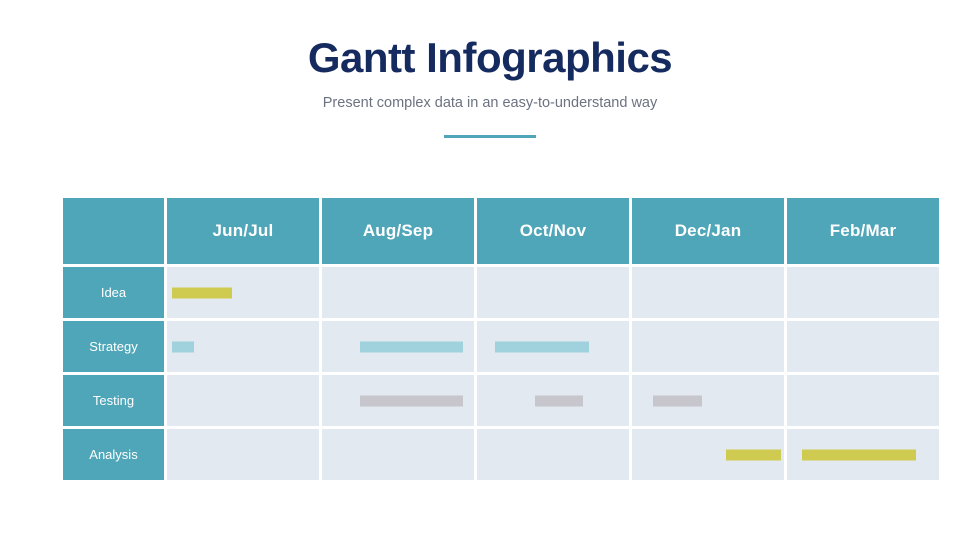  I want to click on column-header-aug-sep: Aug/Sep, so click(398, 231).